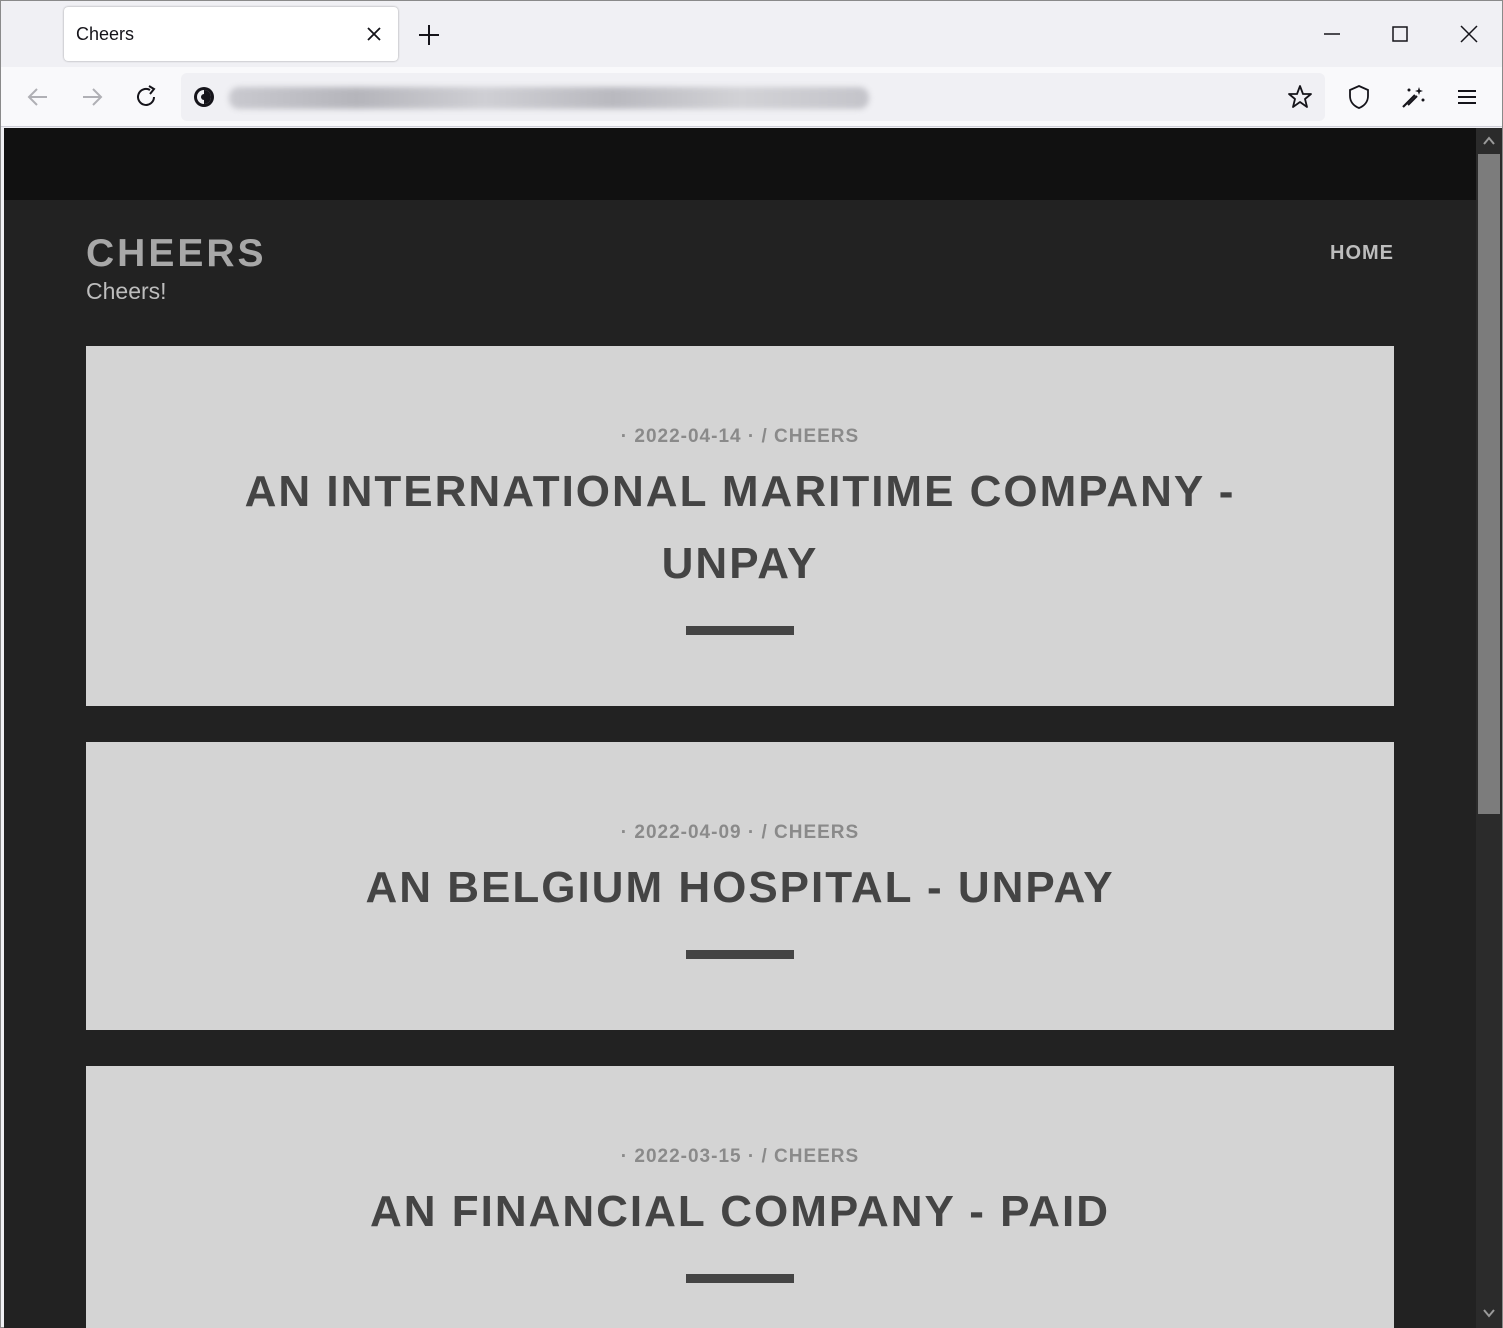 Image resolution: width=1503 pixels, height=1328 pixels. Describe the element at coordinates (204, 97) in the screenshot. I see `tracking-protection-icon` at that location.